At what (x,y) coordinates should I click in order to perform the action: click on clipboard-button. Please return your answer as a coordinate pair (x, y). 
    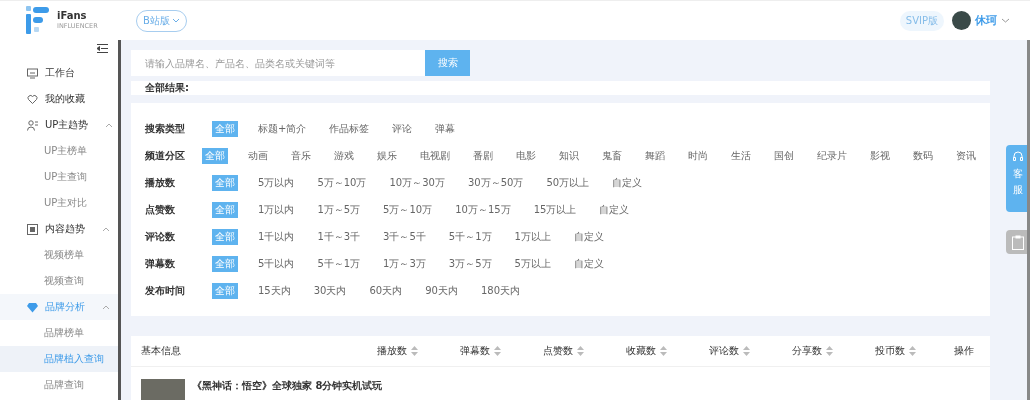
    Looking at the image, I should click on (1018, 242).